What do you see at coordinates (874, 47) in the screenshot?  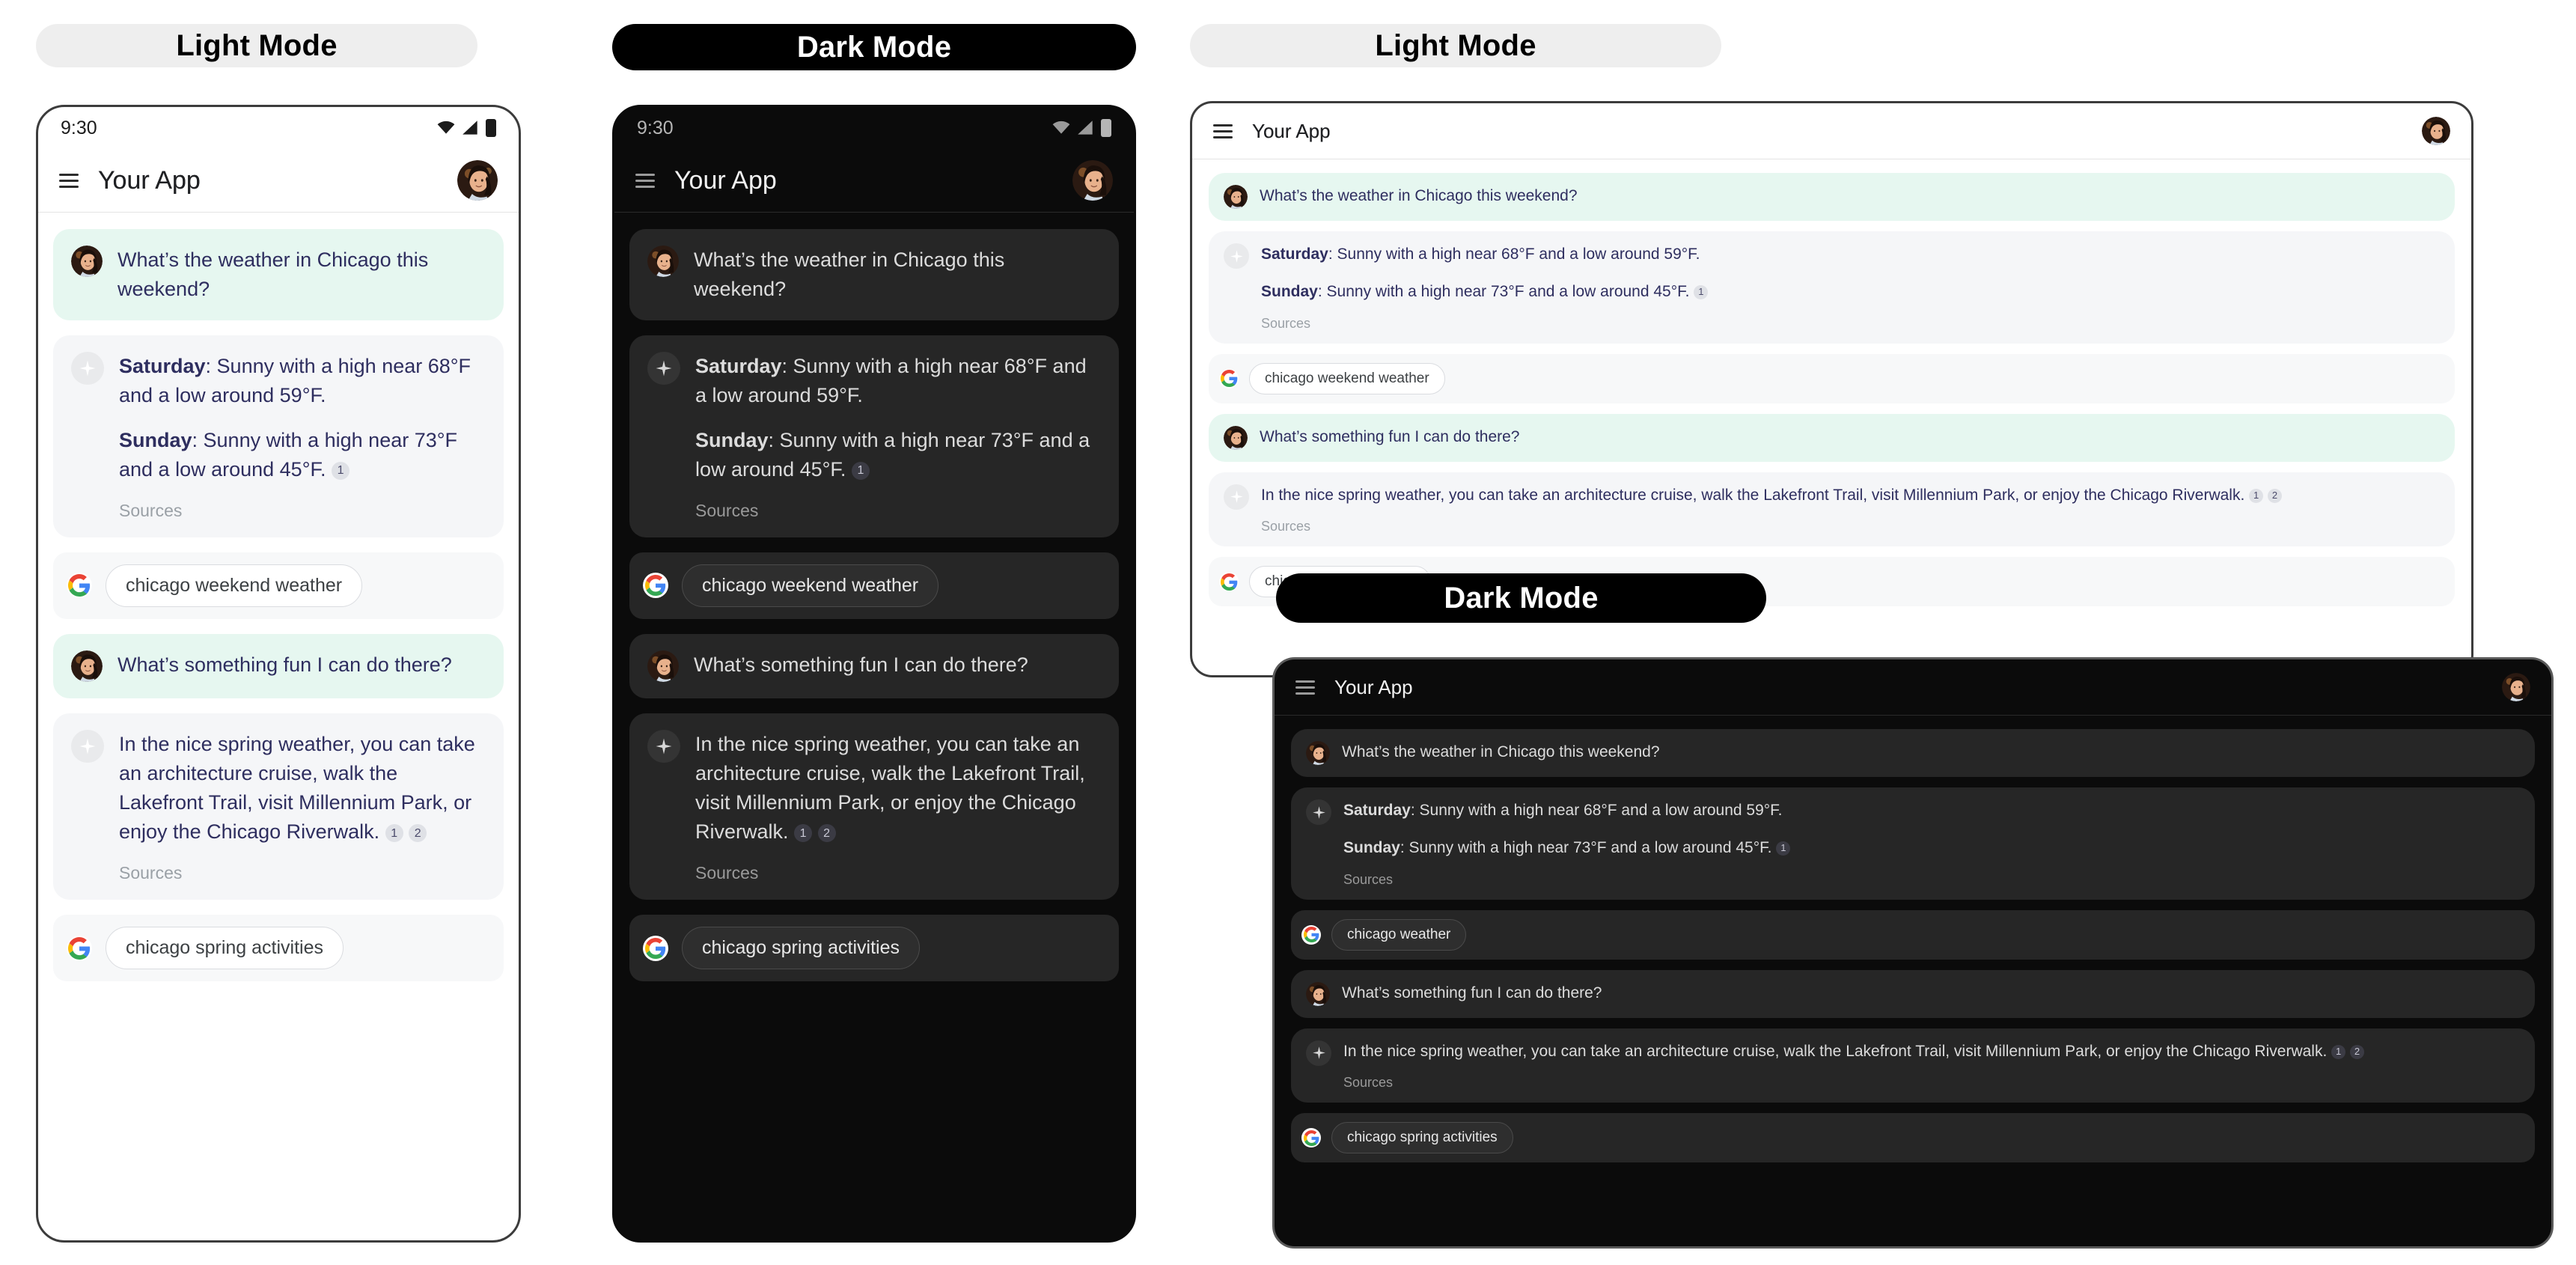 I see `mode-pill-text: Dark Mode` at bounding box center [874, 47].